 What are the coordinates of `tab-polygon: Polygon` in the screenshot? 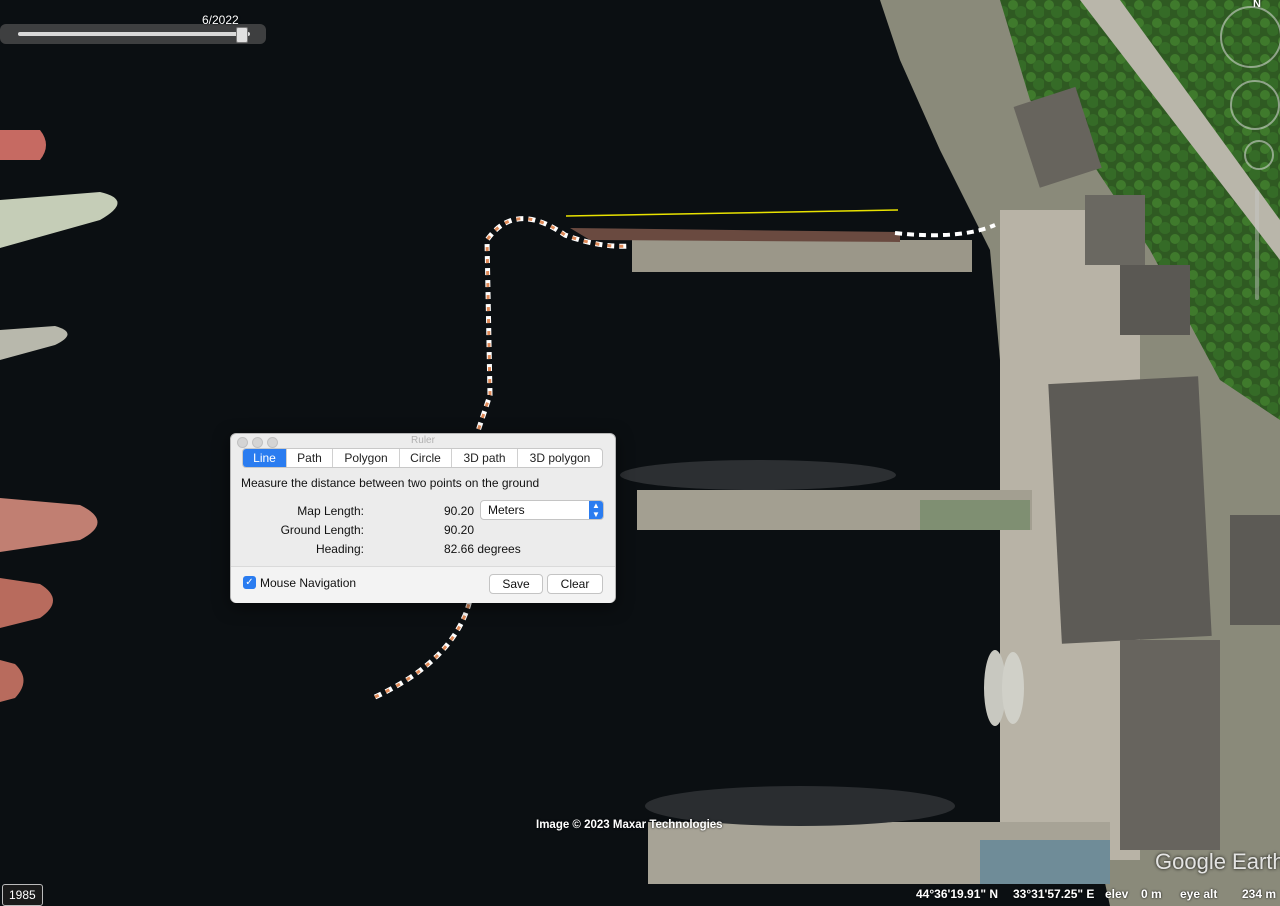 It's located at (366, 458).